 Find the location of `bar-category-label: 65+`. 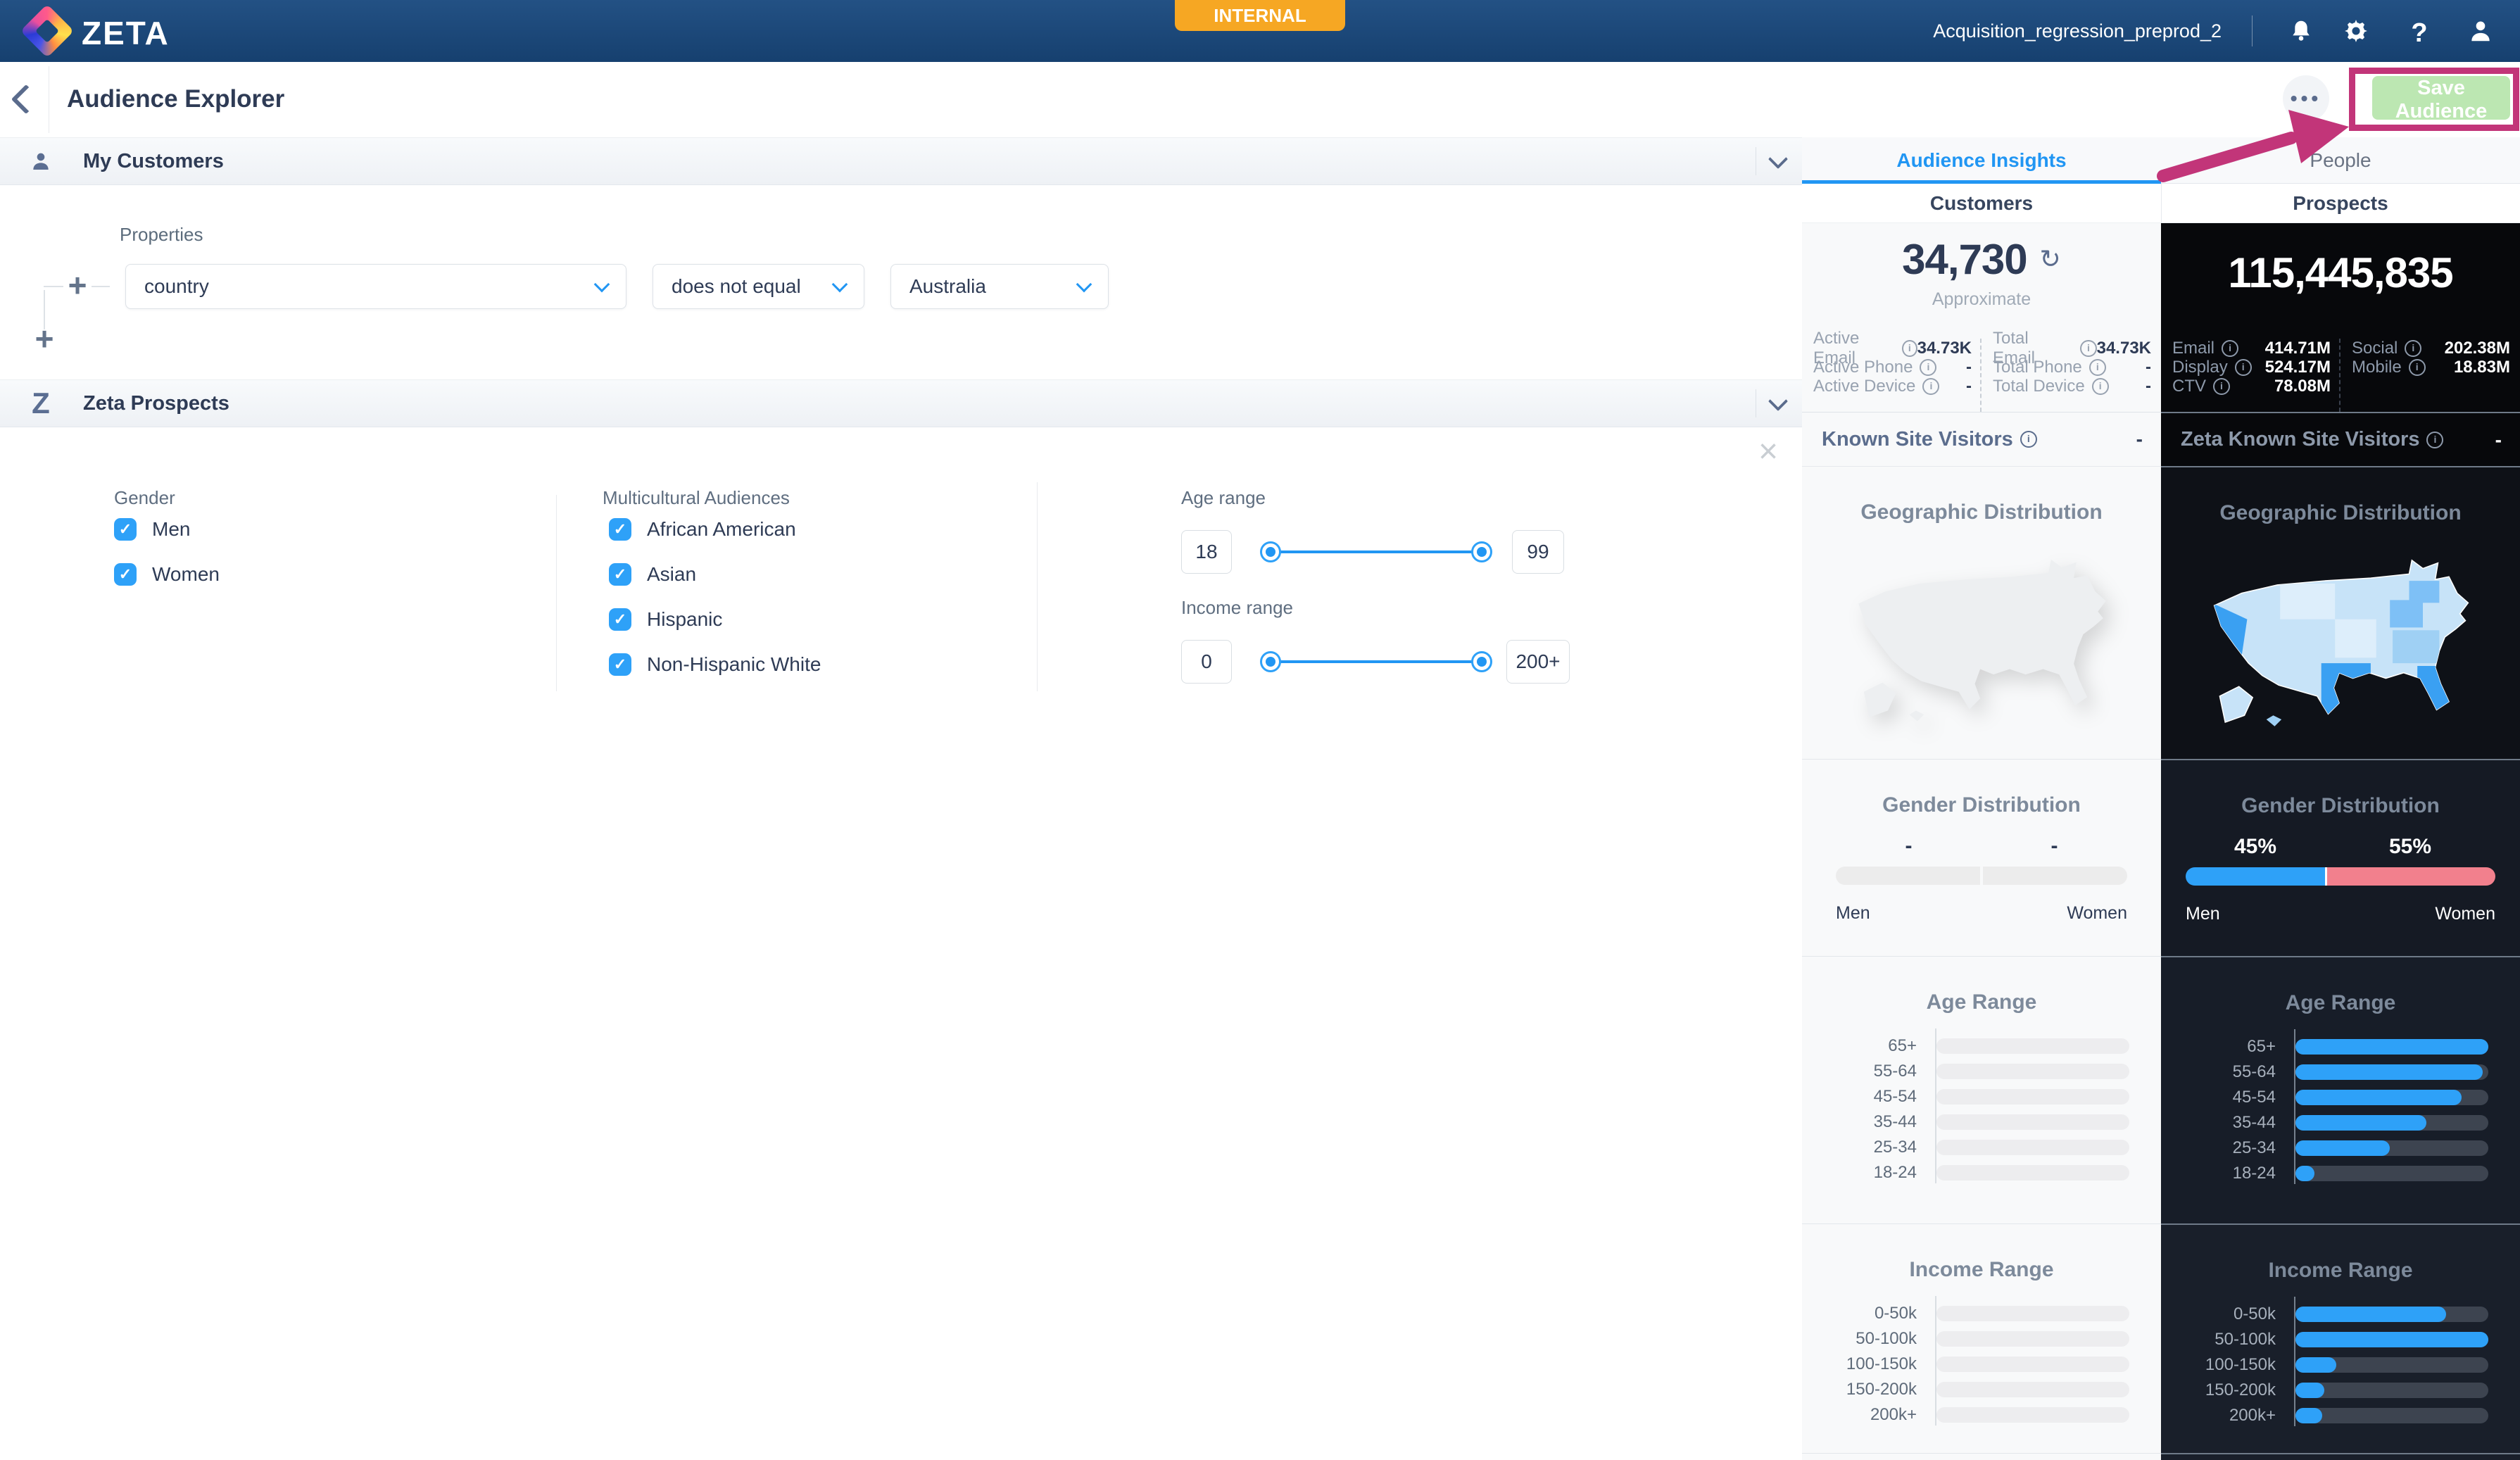

bar-category-label: 65+ is located at coordinates (1903, 1045).